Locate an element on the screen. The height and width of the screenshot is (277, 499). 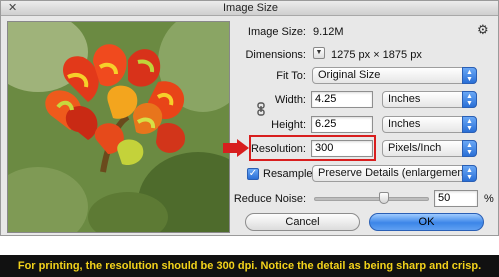
reduce-noise-slider is located at coordinates (371, 199).